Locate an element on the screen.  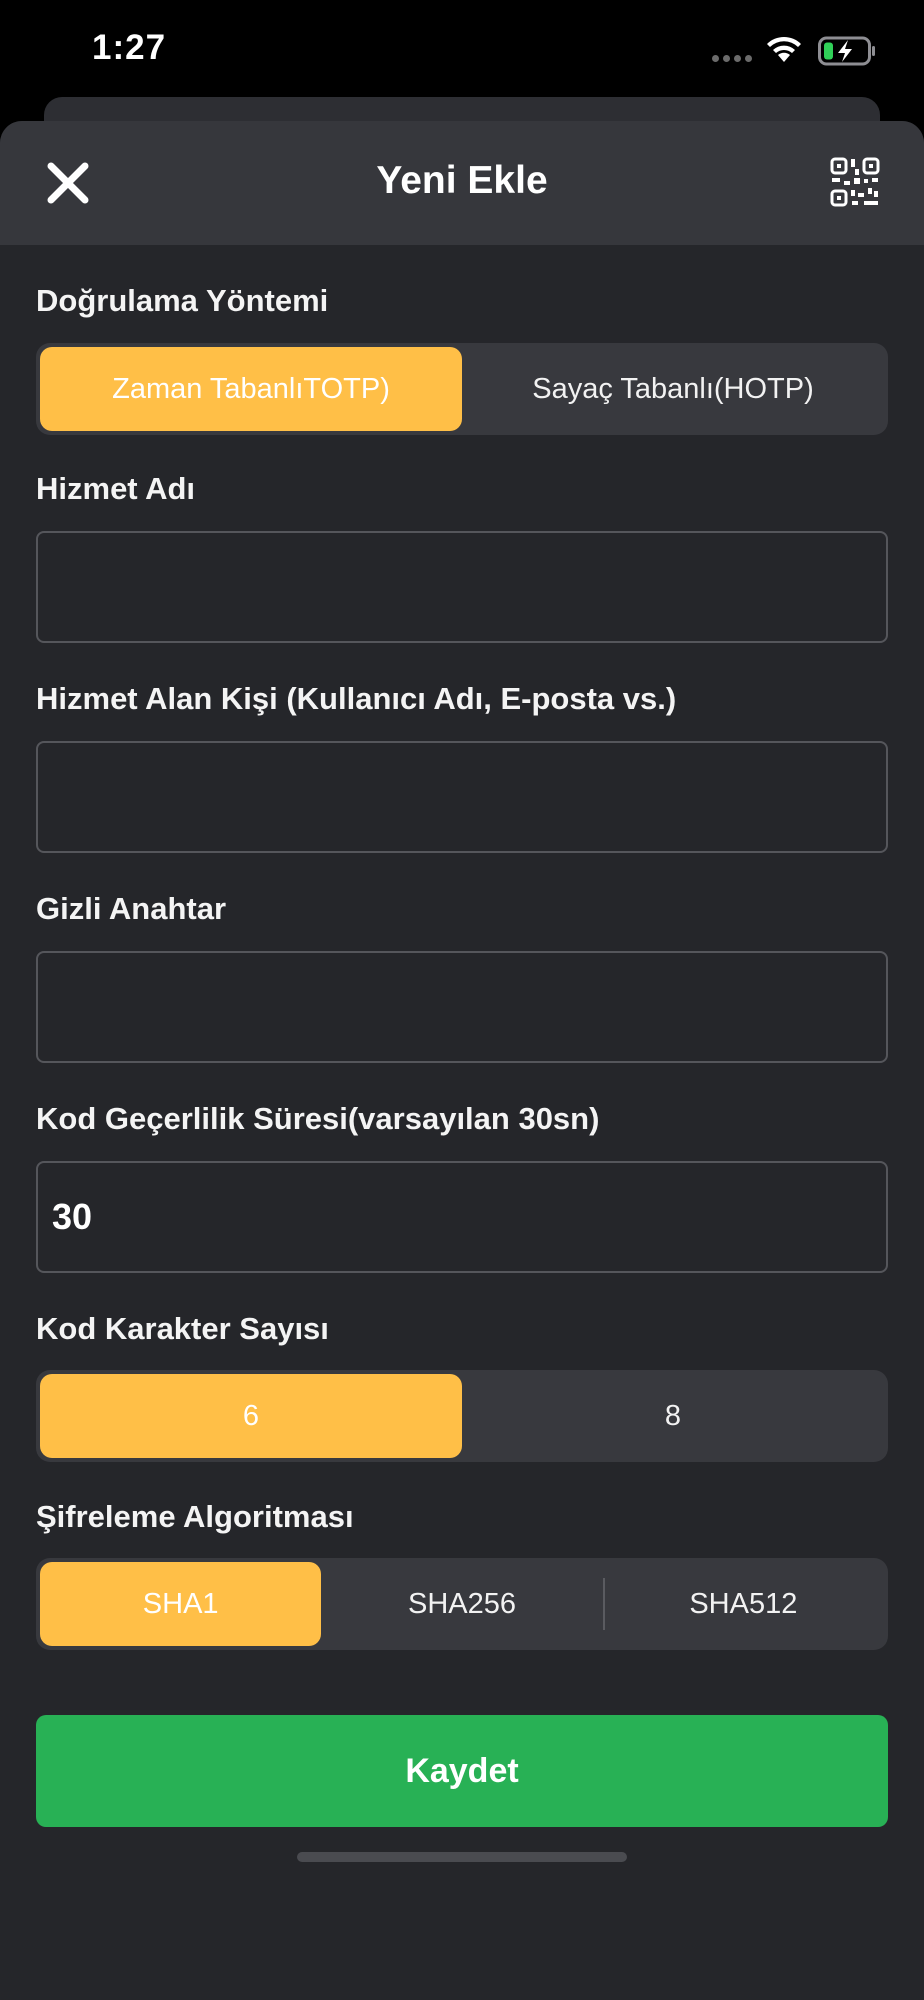
auth-method-label: Doğrulama Yöntemi is located at coordinates (182, 300).